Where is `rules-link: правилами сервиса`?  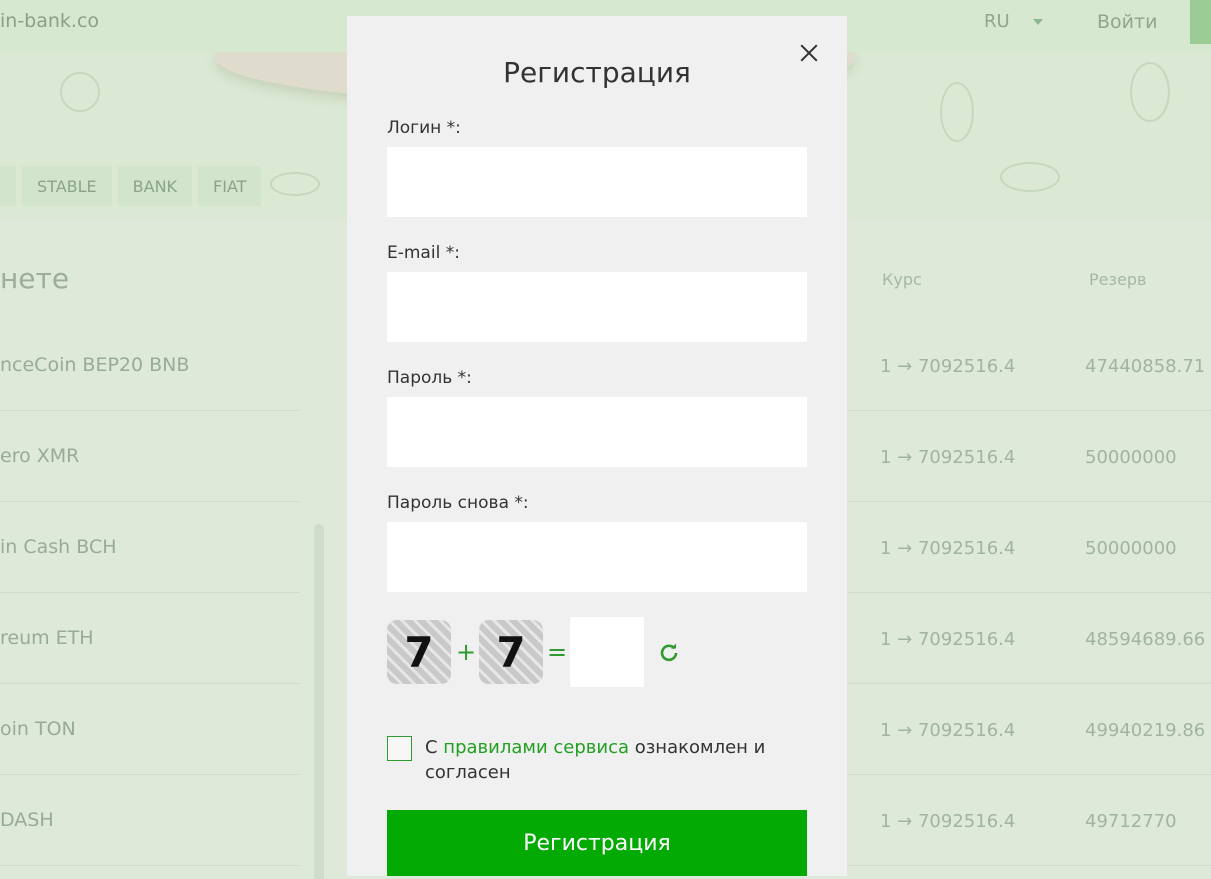 rules-link: правилами сервиса is located at coordinates (536, 747).